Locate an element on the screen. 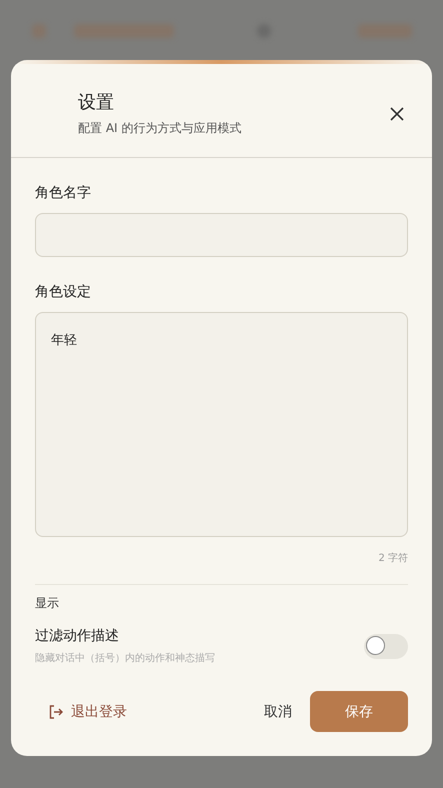 This screenshot has height=788, width=443. dialog-subtitle: 配置 AI 的行为方式与应用模式 is located at coordinates (160, 128).